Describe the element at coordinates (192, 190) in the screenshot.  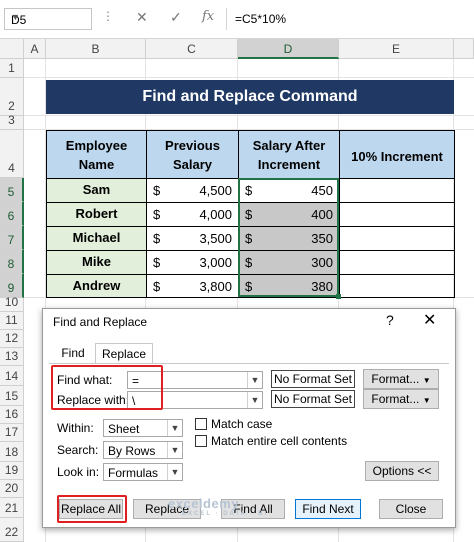
I see `cell-previous-salary: $ 4,500` at that location.